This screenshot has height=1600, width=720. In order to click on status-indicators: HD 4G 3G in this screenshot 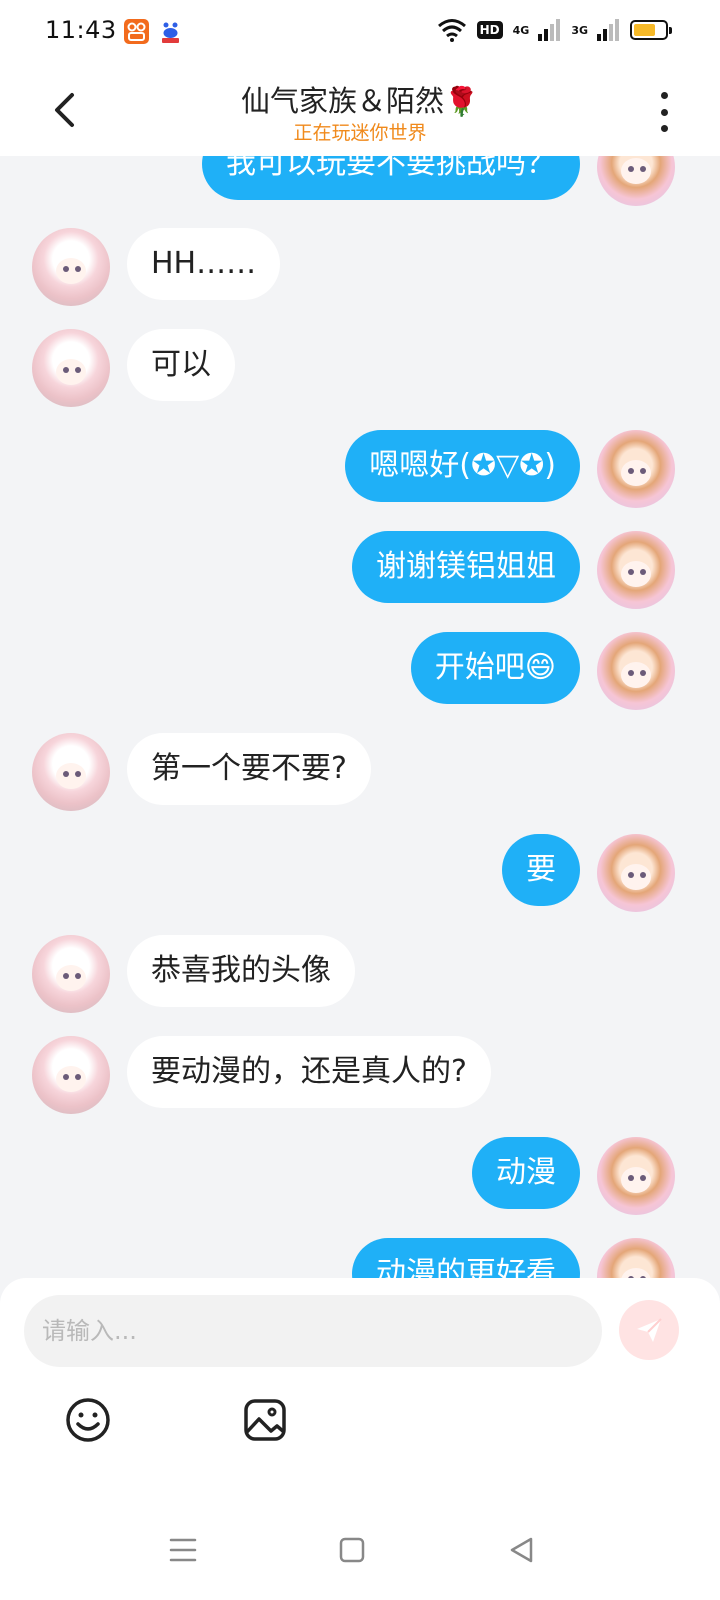, I will do `click(554, 30)`.